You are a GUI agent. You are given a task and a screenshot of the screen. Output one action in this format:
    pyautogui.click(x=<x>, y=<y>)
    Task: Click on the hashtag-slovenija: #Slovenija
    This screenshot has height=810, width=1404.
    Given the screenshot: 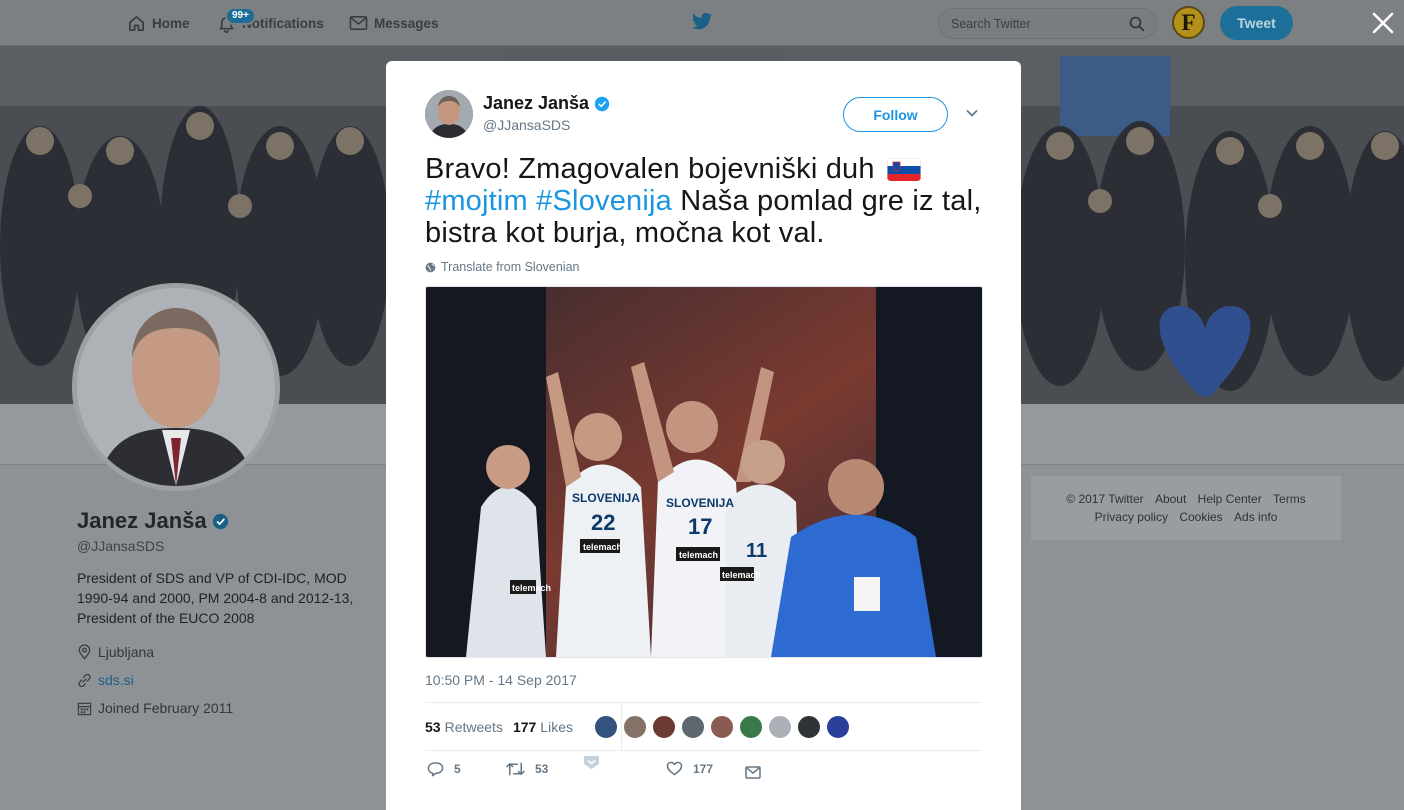 What is the action you would take?
    pyautogui.click(x=604, y=201)
    